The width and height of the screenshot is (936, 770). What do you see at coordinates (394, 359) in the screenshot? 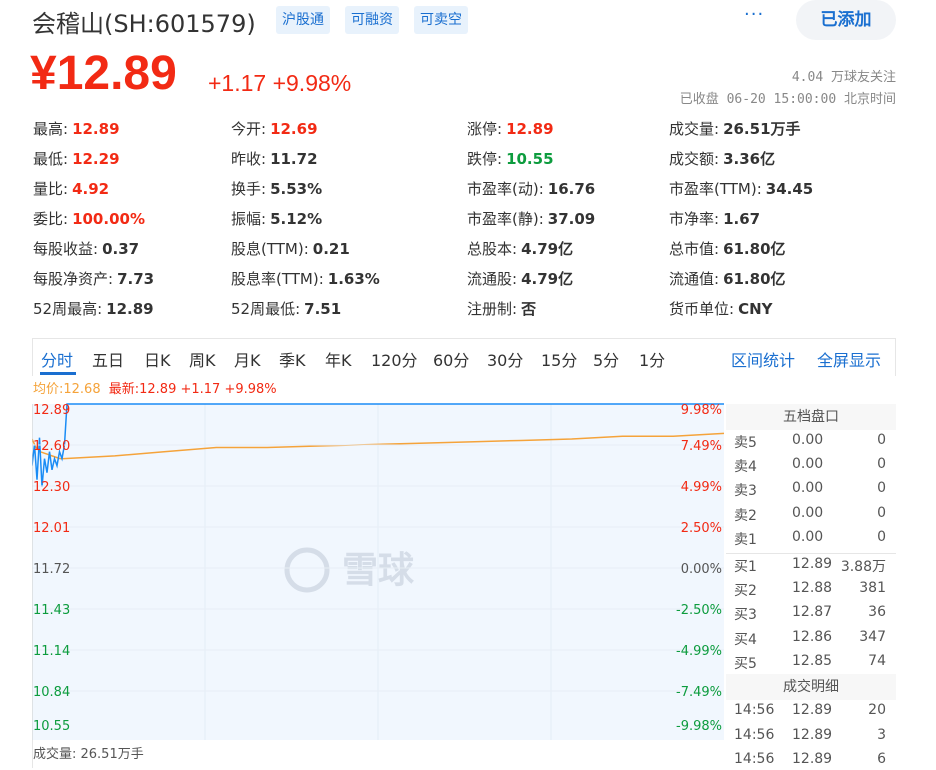
I see `tab-7: 120分` at bounding box center [394, 359].